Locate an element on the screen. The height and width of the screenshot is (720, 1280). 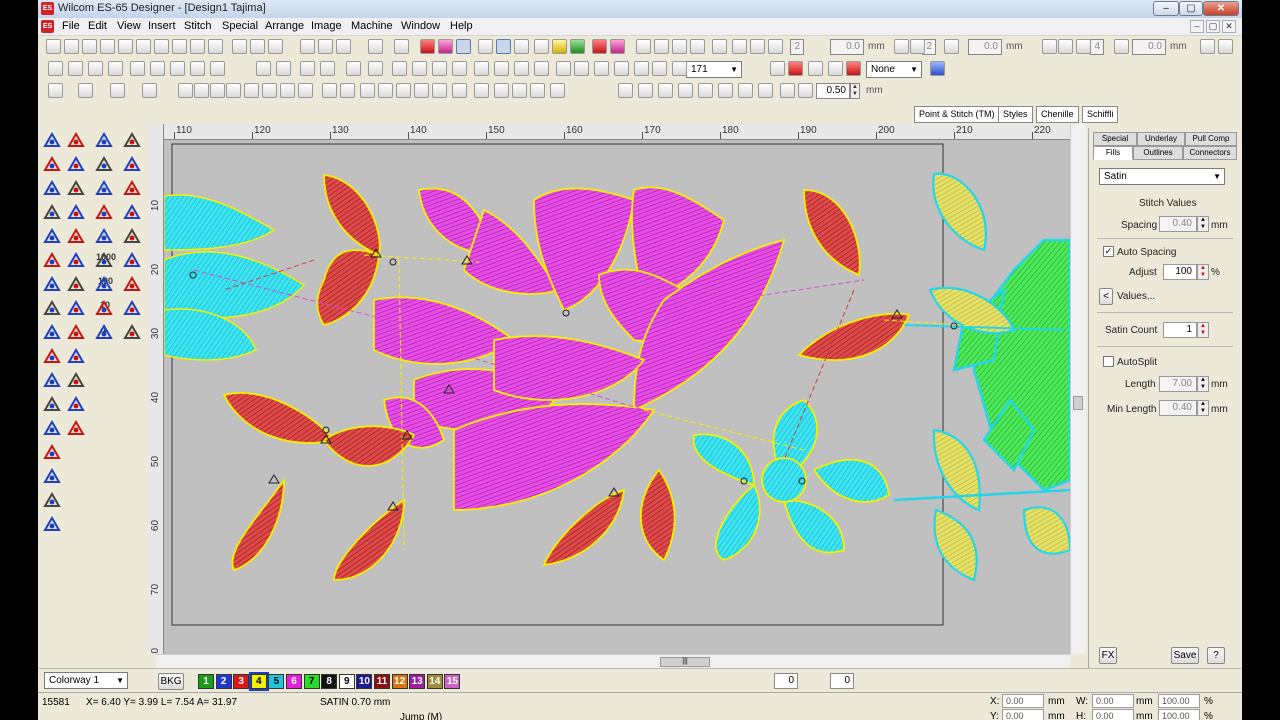
y-field: 0.00 is located at coordinates (1023, 714).